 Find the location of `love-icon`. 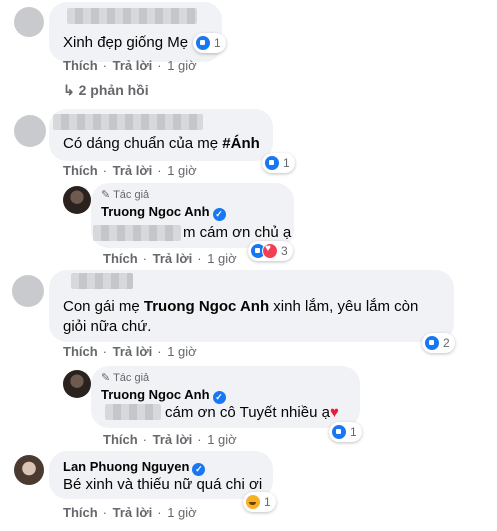

love-icon is located at coordinates (270, 251).